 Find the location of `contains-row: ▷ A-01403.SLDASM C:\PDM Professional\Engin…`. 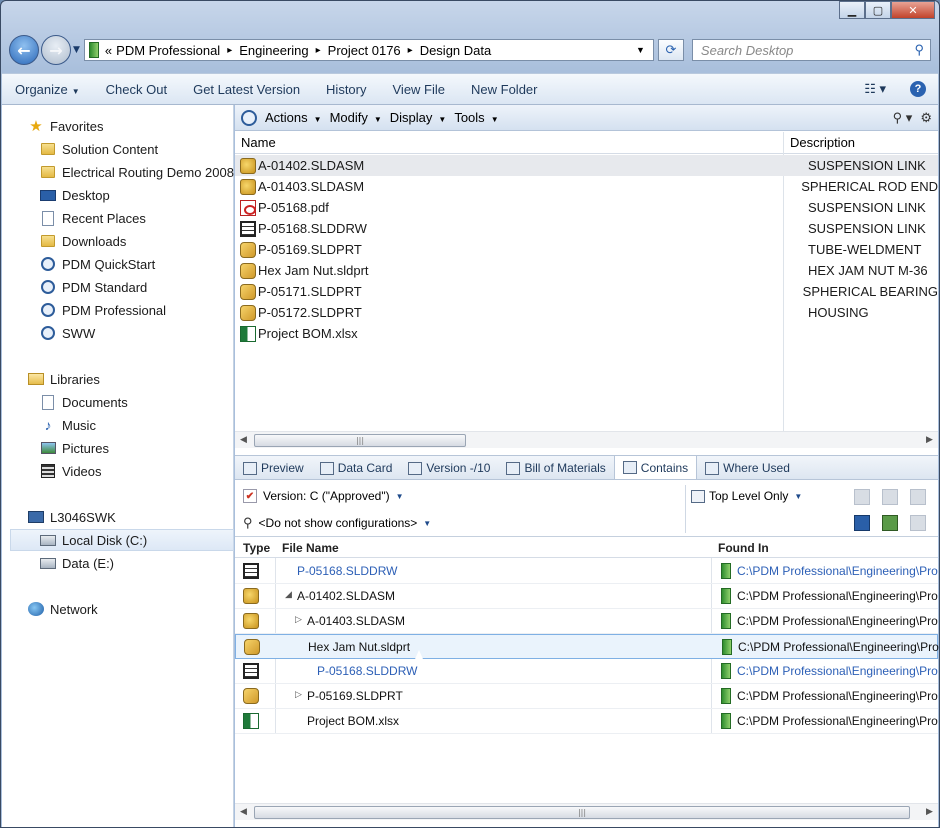

contains-row: ▷ A-01403.SLDASM C:\PDM Professional\Engin… is located at coordinates (586, 621).